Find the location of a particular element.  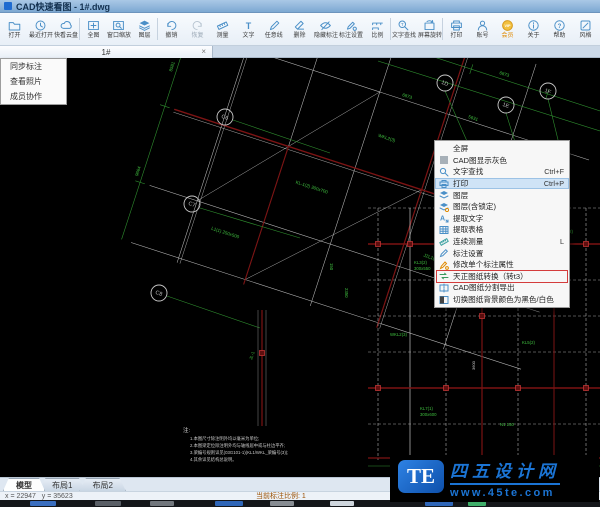

delete-button: 删除 is located at coordinates (300, 29).